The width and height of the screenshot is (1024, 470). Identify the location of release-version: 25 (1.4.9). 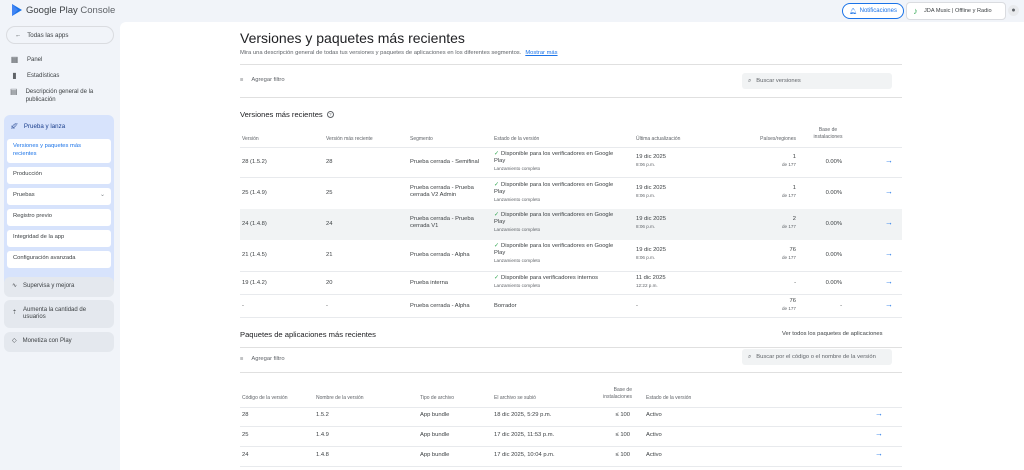
(254, 193).